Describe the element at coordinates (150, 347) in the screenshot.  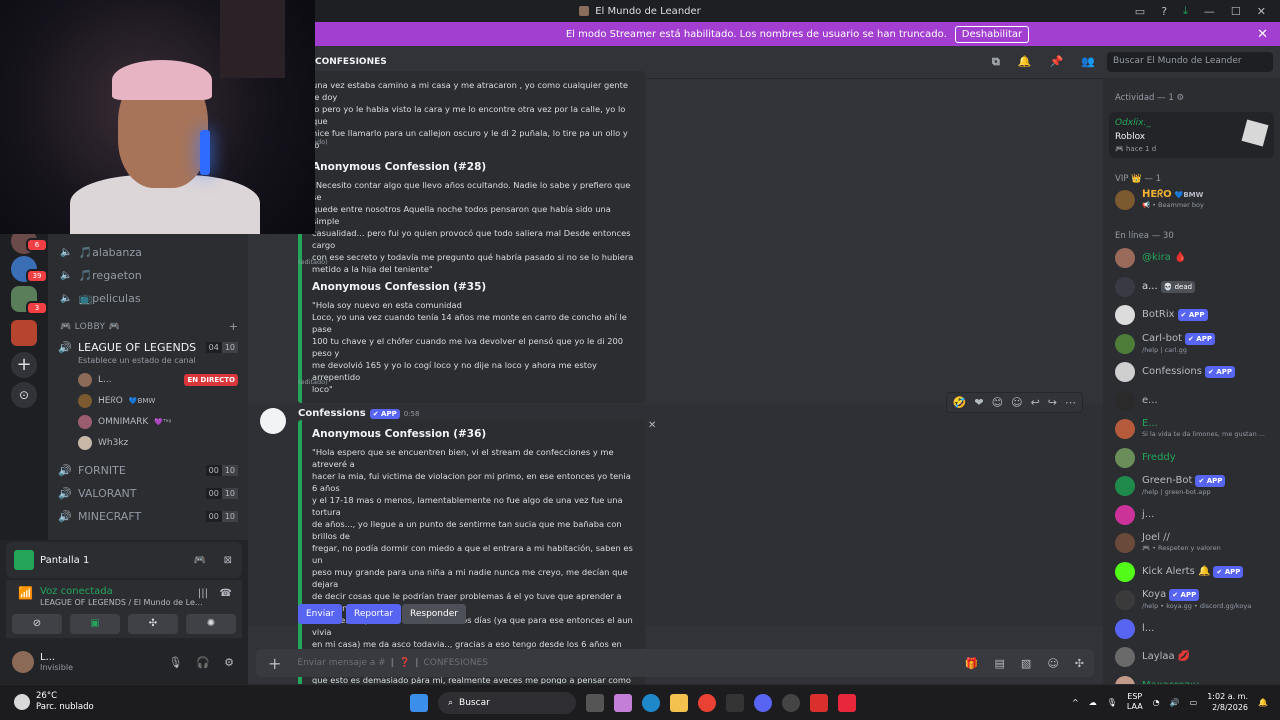
I see `voice-channel-lol: 🔊 LEAGUE OF LEGENDS 04 10` at that location.